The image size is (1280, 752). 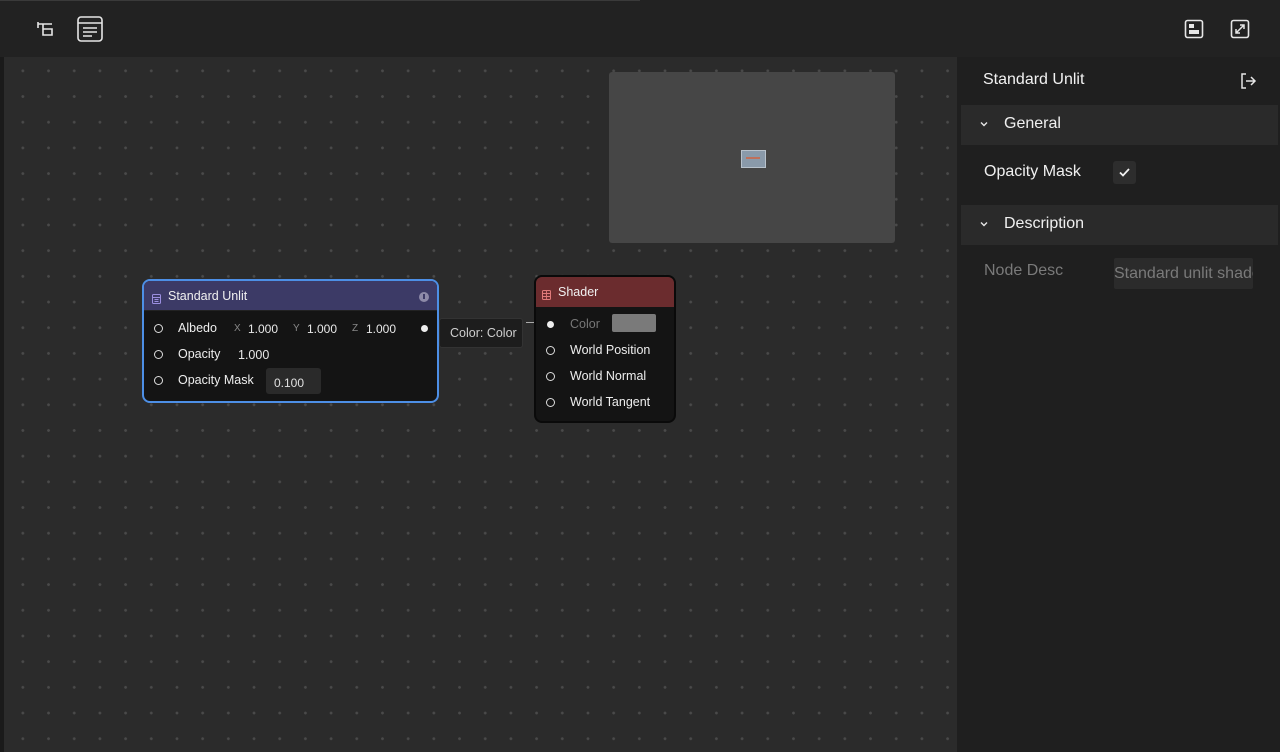 I want to click on general-section-header: General, so click(x=1119, y=125).